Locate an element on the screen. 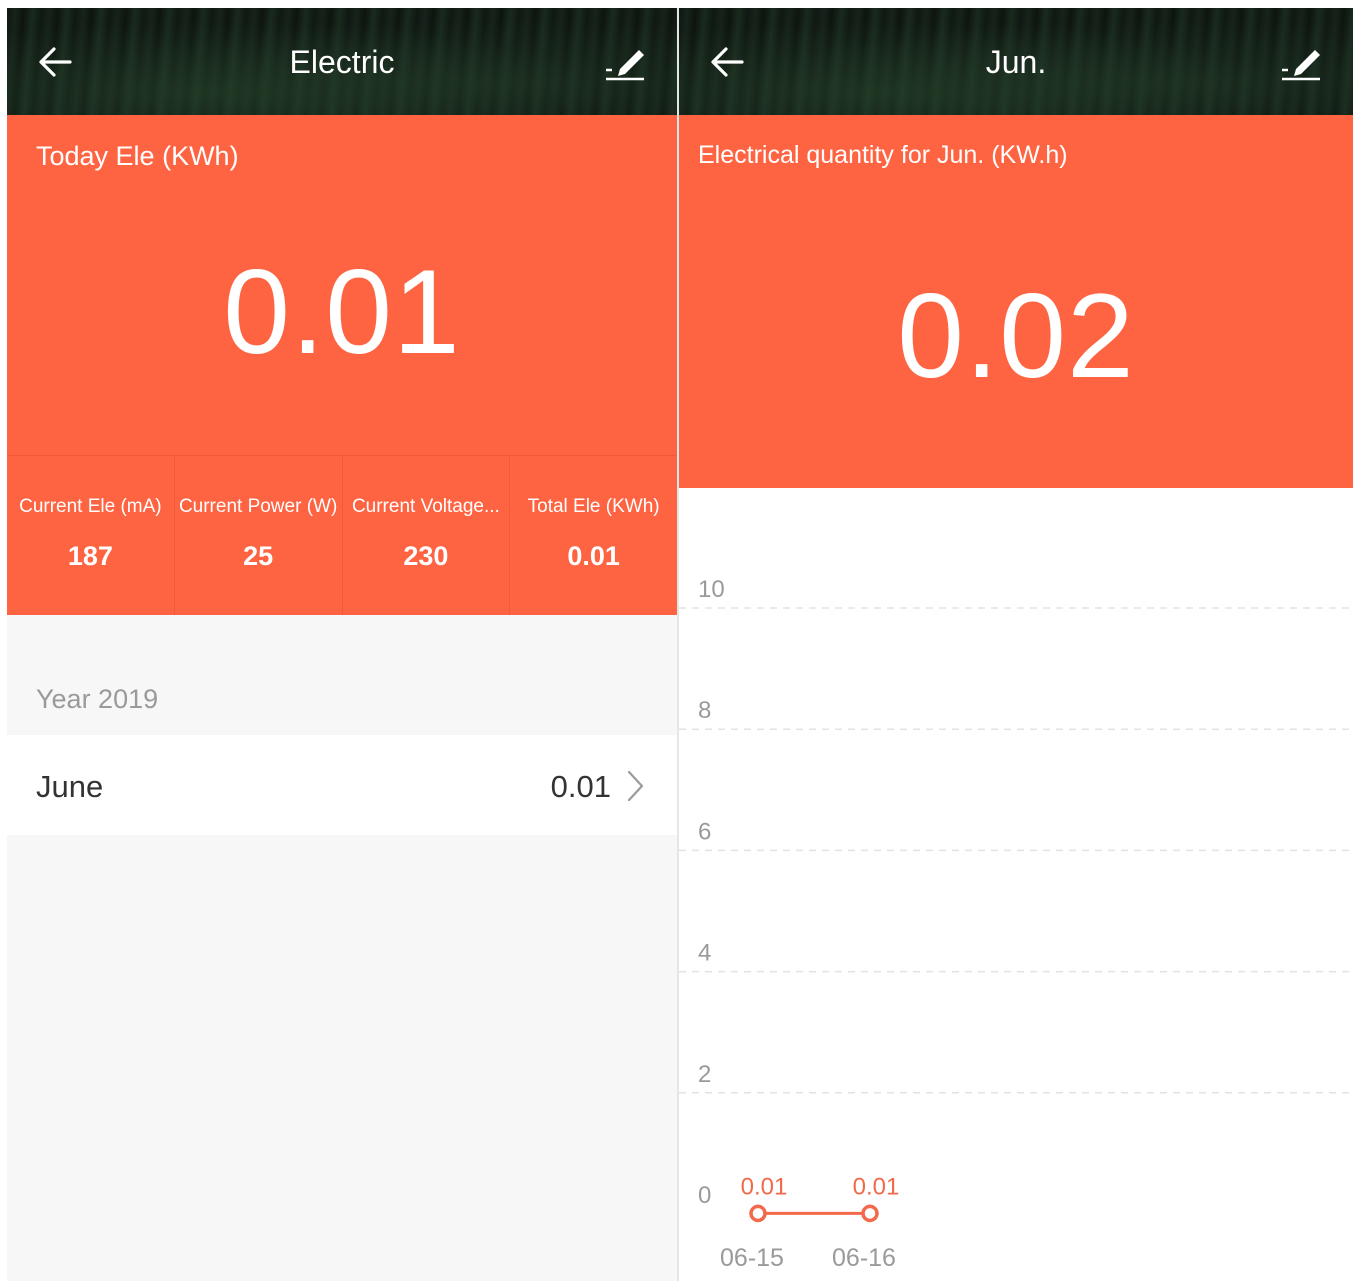 The height and width of the screenshot is (1281, 1361). month-summary-card: Electrical quantity for Jun. (KW.h) 0.02 is located at coordinates (1016, 301).